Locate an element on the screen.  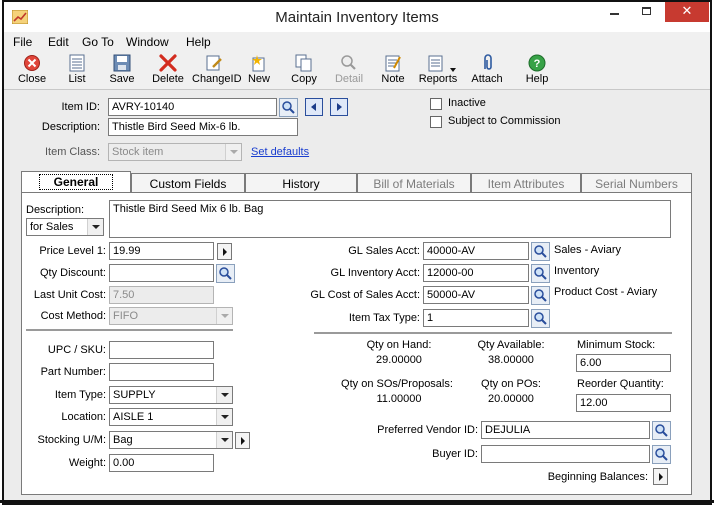
cost-method-value: FIFO is located at coordinates (126, 316).